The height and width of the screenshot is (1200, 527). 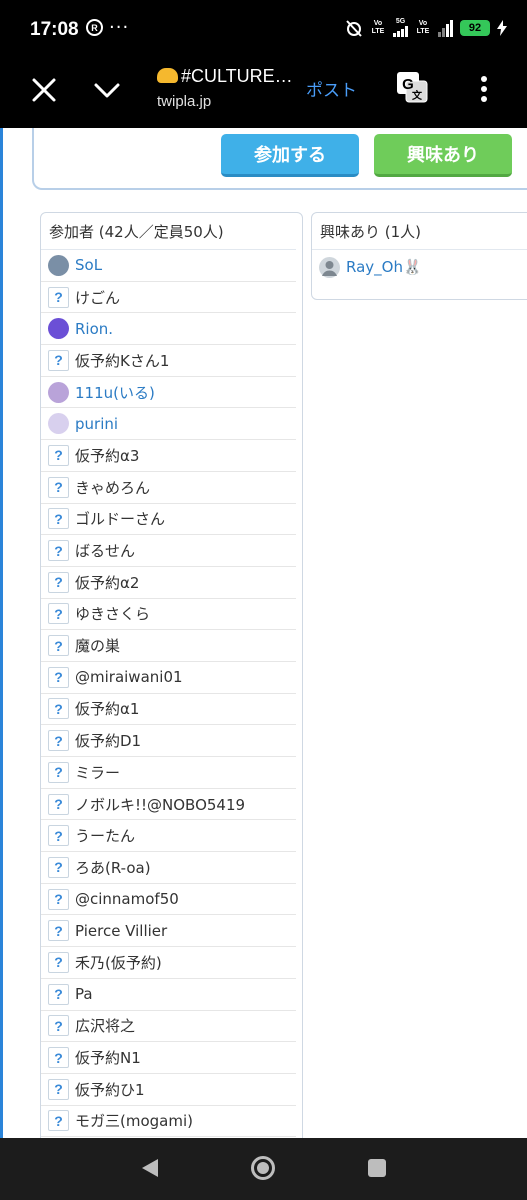 I want to click on list-item: 111u(いる), so click(x=168, y=393).